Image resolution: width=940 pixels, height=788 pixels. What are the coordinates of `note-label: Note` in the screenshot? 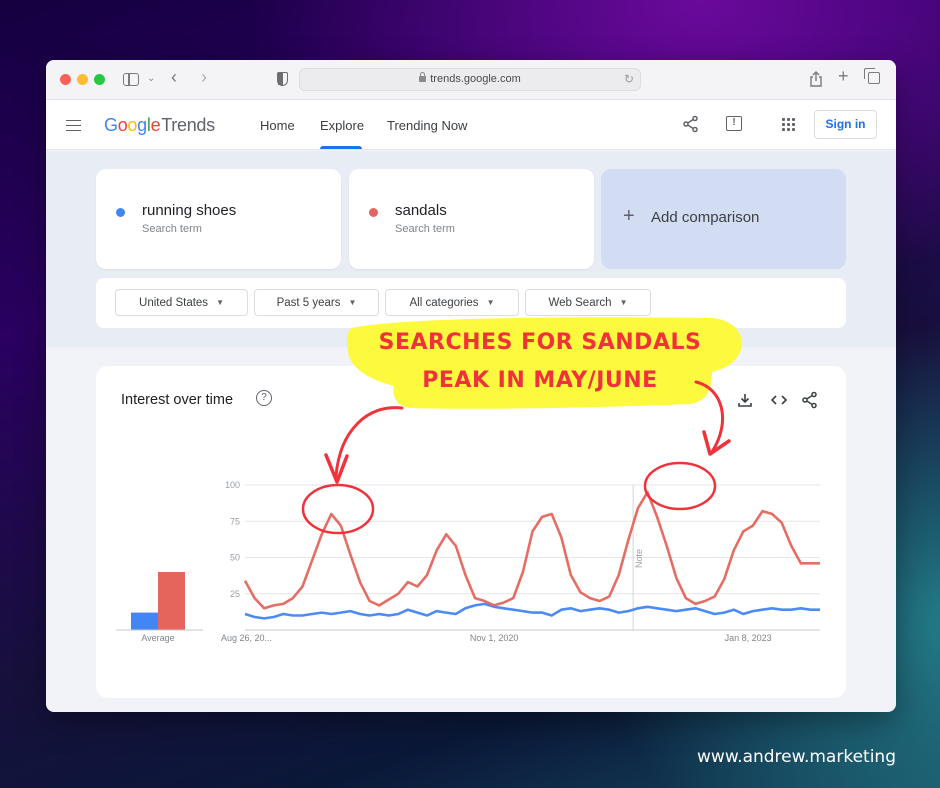 It's located at (639, 558).